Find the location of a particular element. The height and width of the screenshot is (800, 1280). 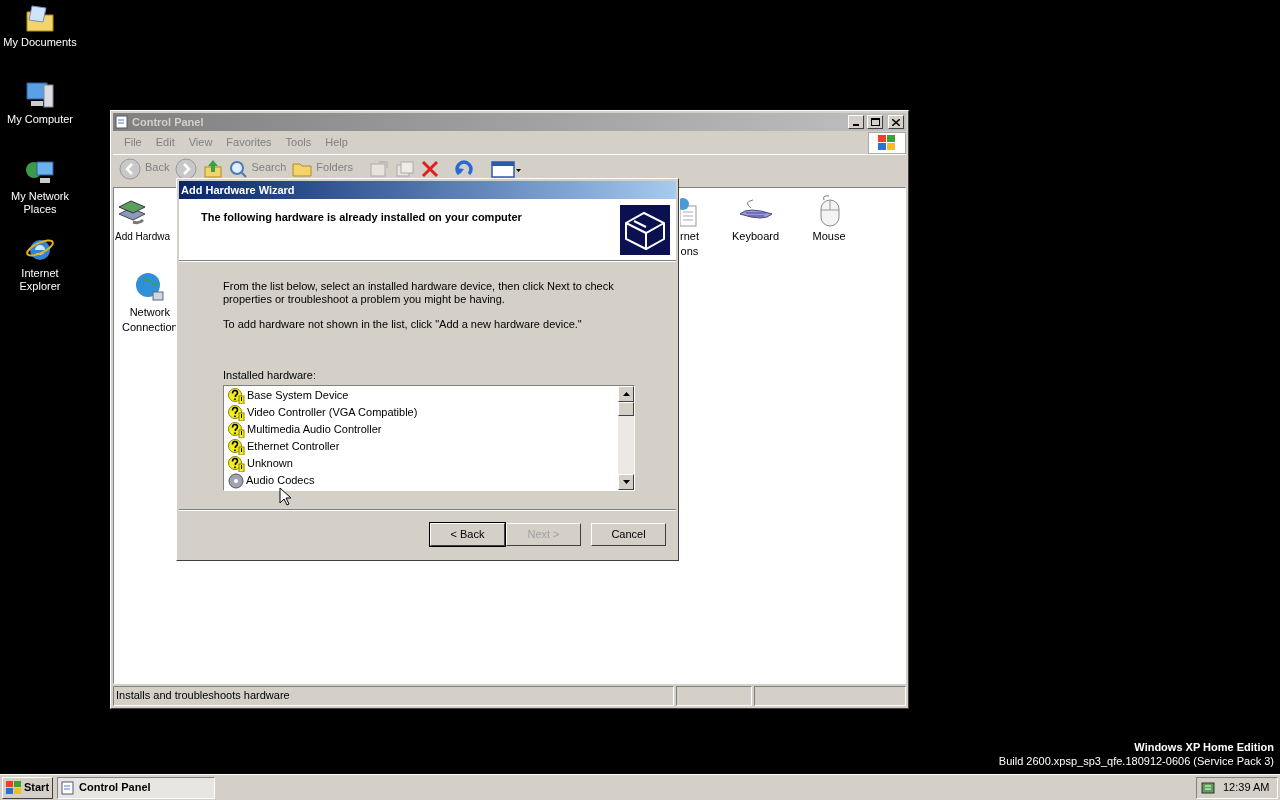

disc-icon is located at coordinates (236, 480).